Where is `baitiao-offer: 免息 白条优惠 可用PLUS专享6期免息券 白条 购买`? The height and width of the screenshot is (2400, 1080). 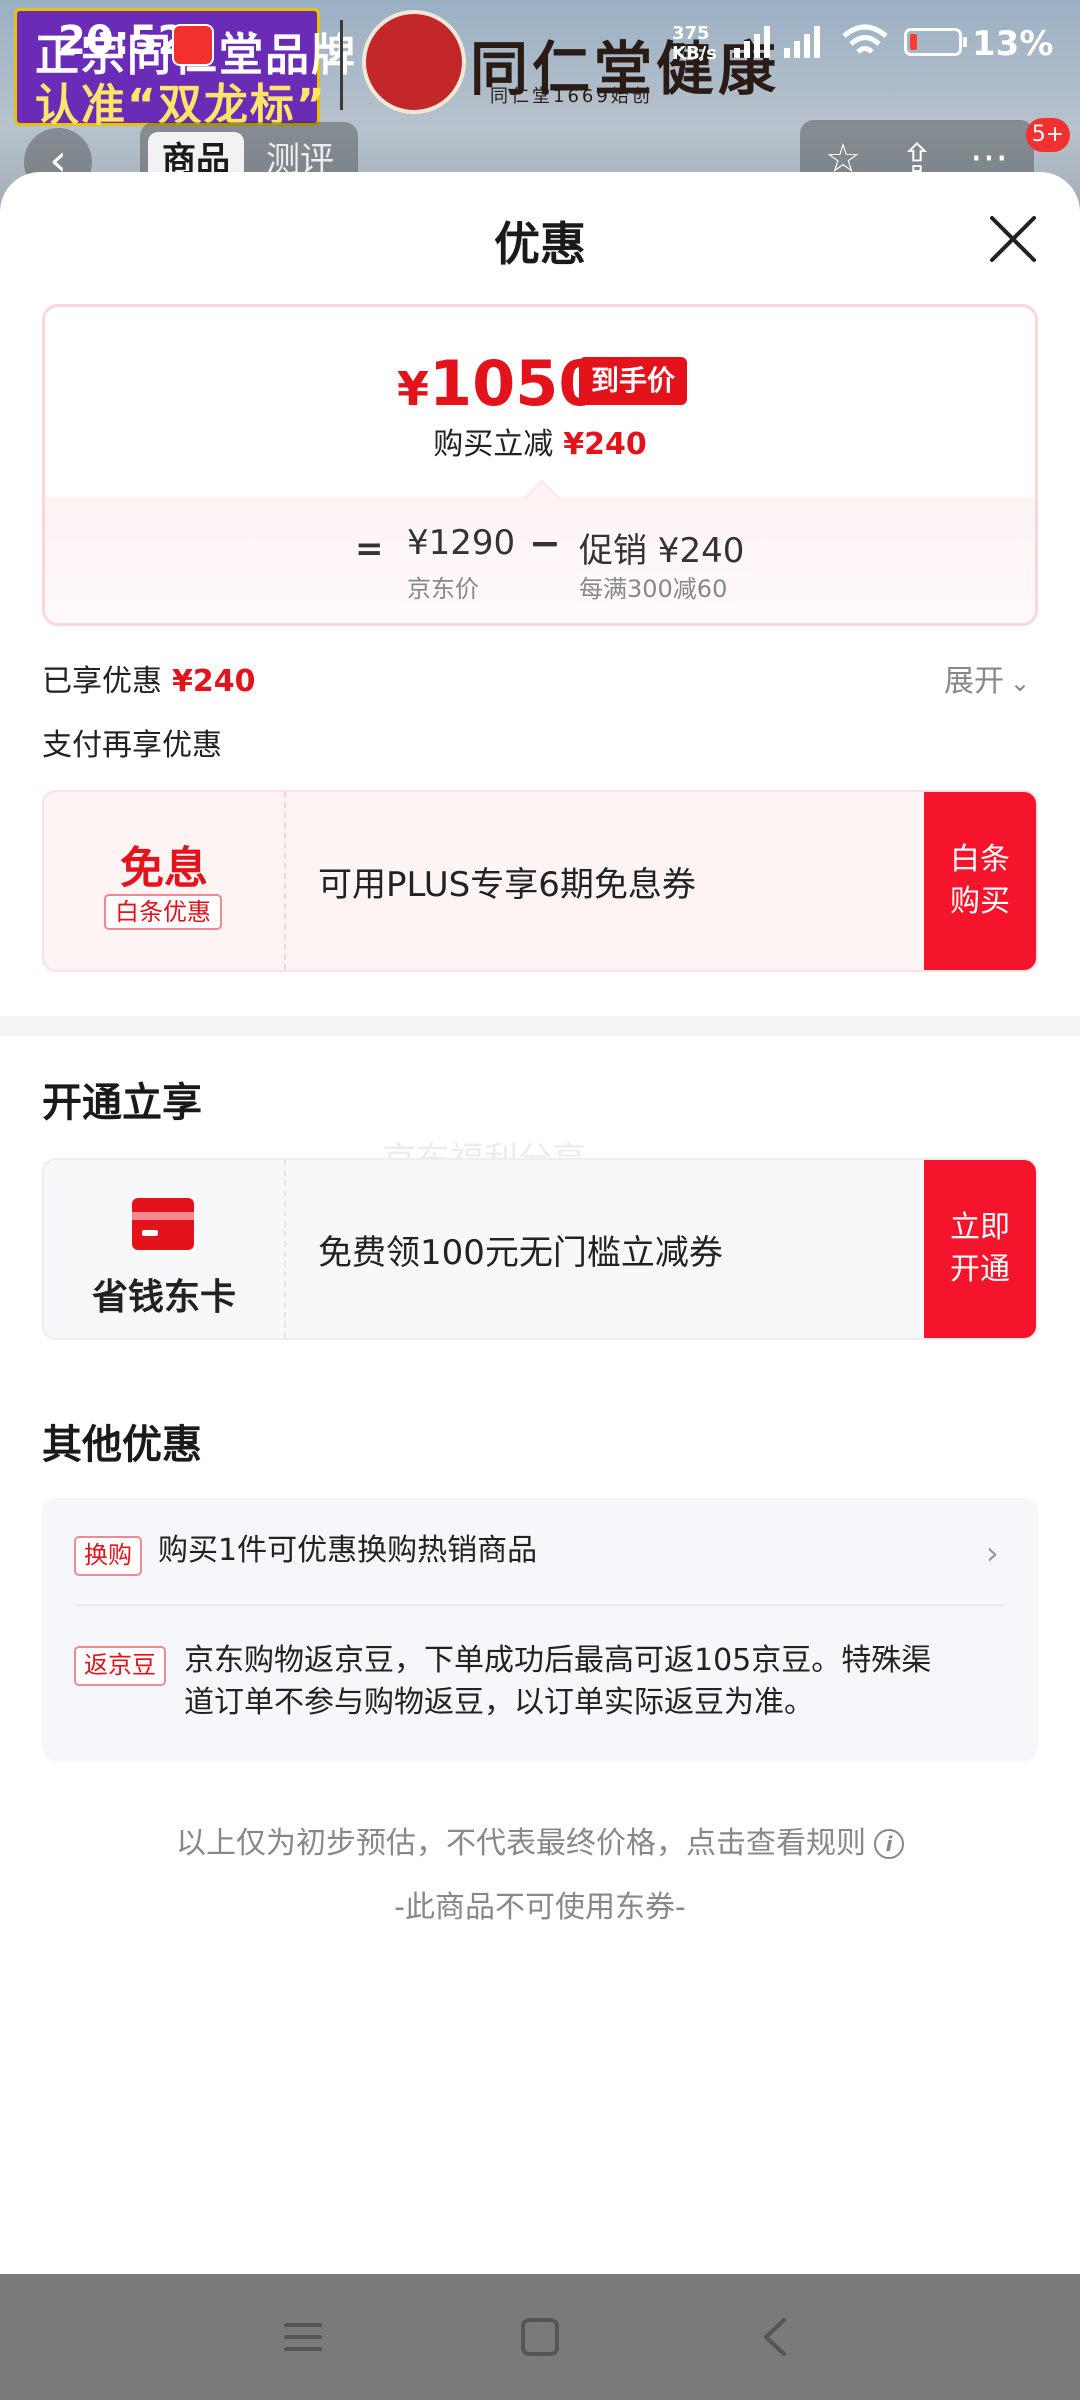 baitiao-offer: 免息 白条优惠 可用PLUS专享6期免息券 白条 购买 is located at coordinates (540, 881).